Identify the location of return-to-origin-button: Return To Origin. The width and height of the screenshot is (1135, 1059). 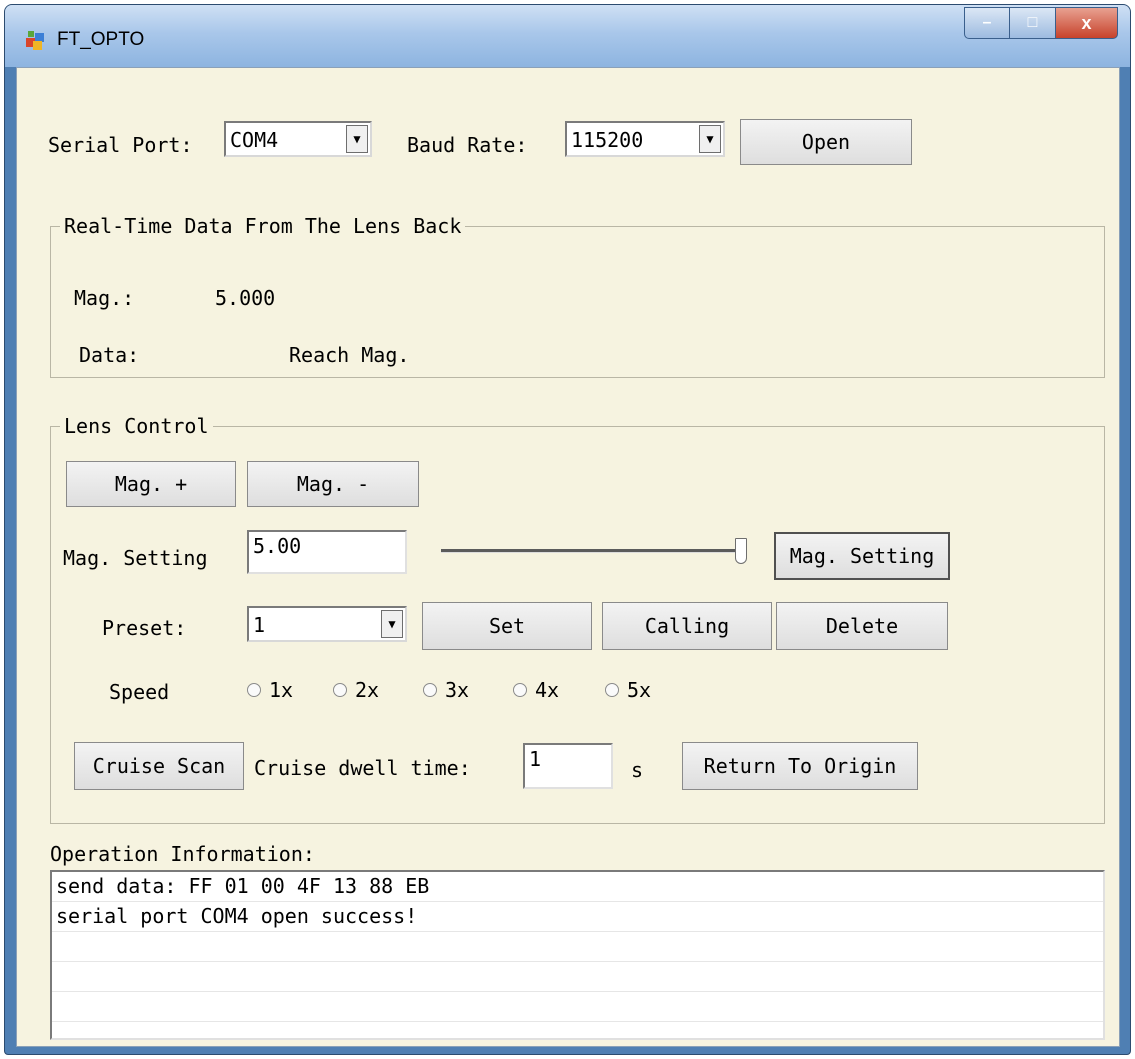
(800, 766).